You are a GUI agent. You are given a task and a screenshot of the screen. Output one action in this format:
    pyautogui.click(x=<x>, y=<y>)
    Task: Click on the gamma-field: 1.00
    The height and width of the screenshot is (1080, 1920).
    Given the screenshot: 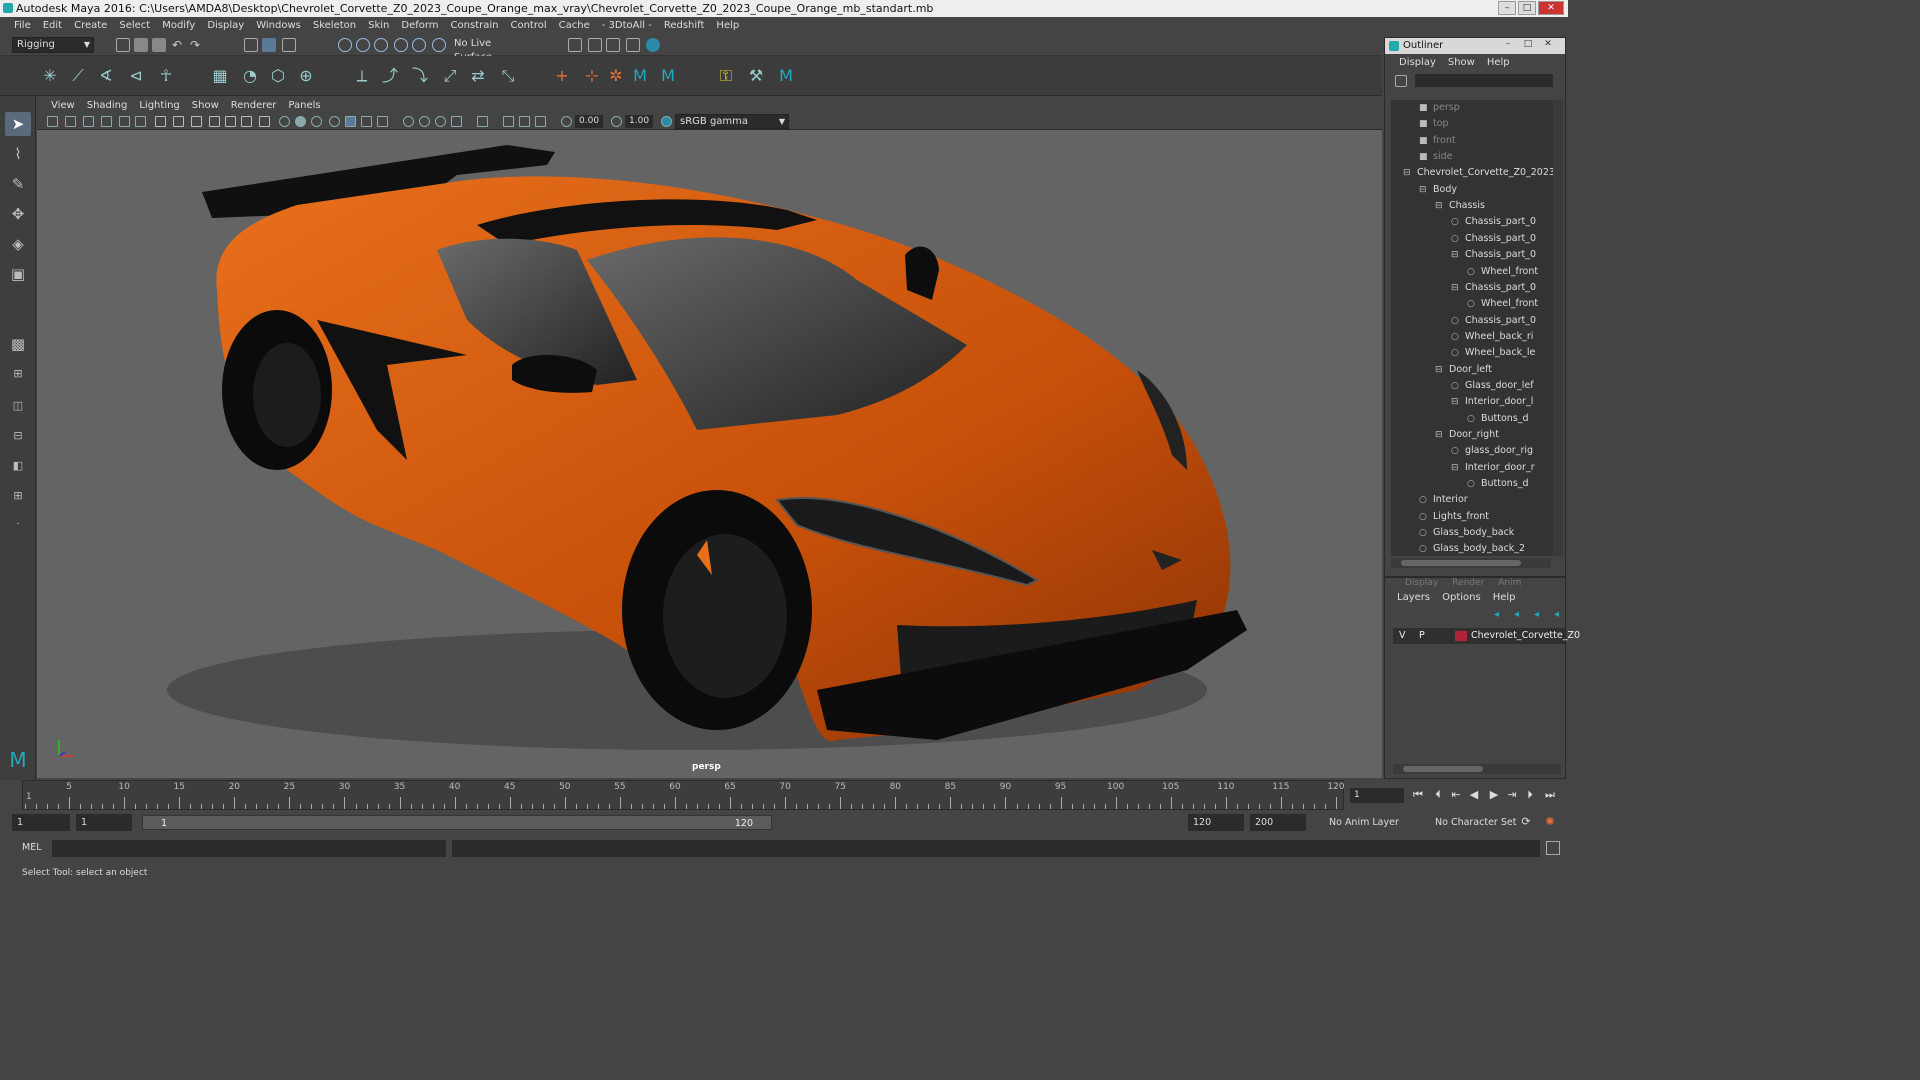 What is the action you would take?
    pyautogui.click(x=639, y=121)
    